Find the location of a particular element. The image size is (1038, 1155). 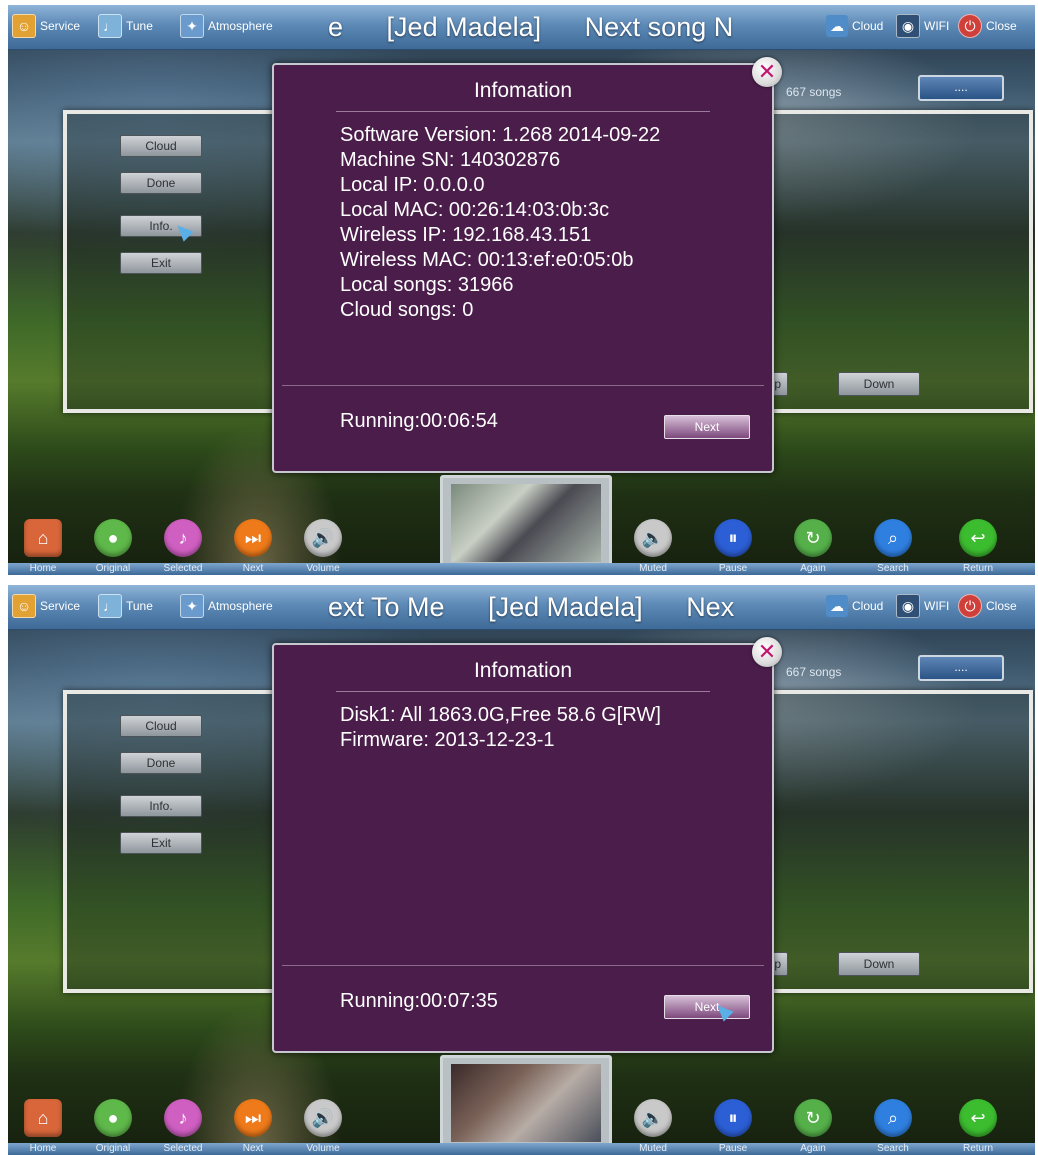

original-label: Original is located at coordinates (113, 1148).